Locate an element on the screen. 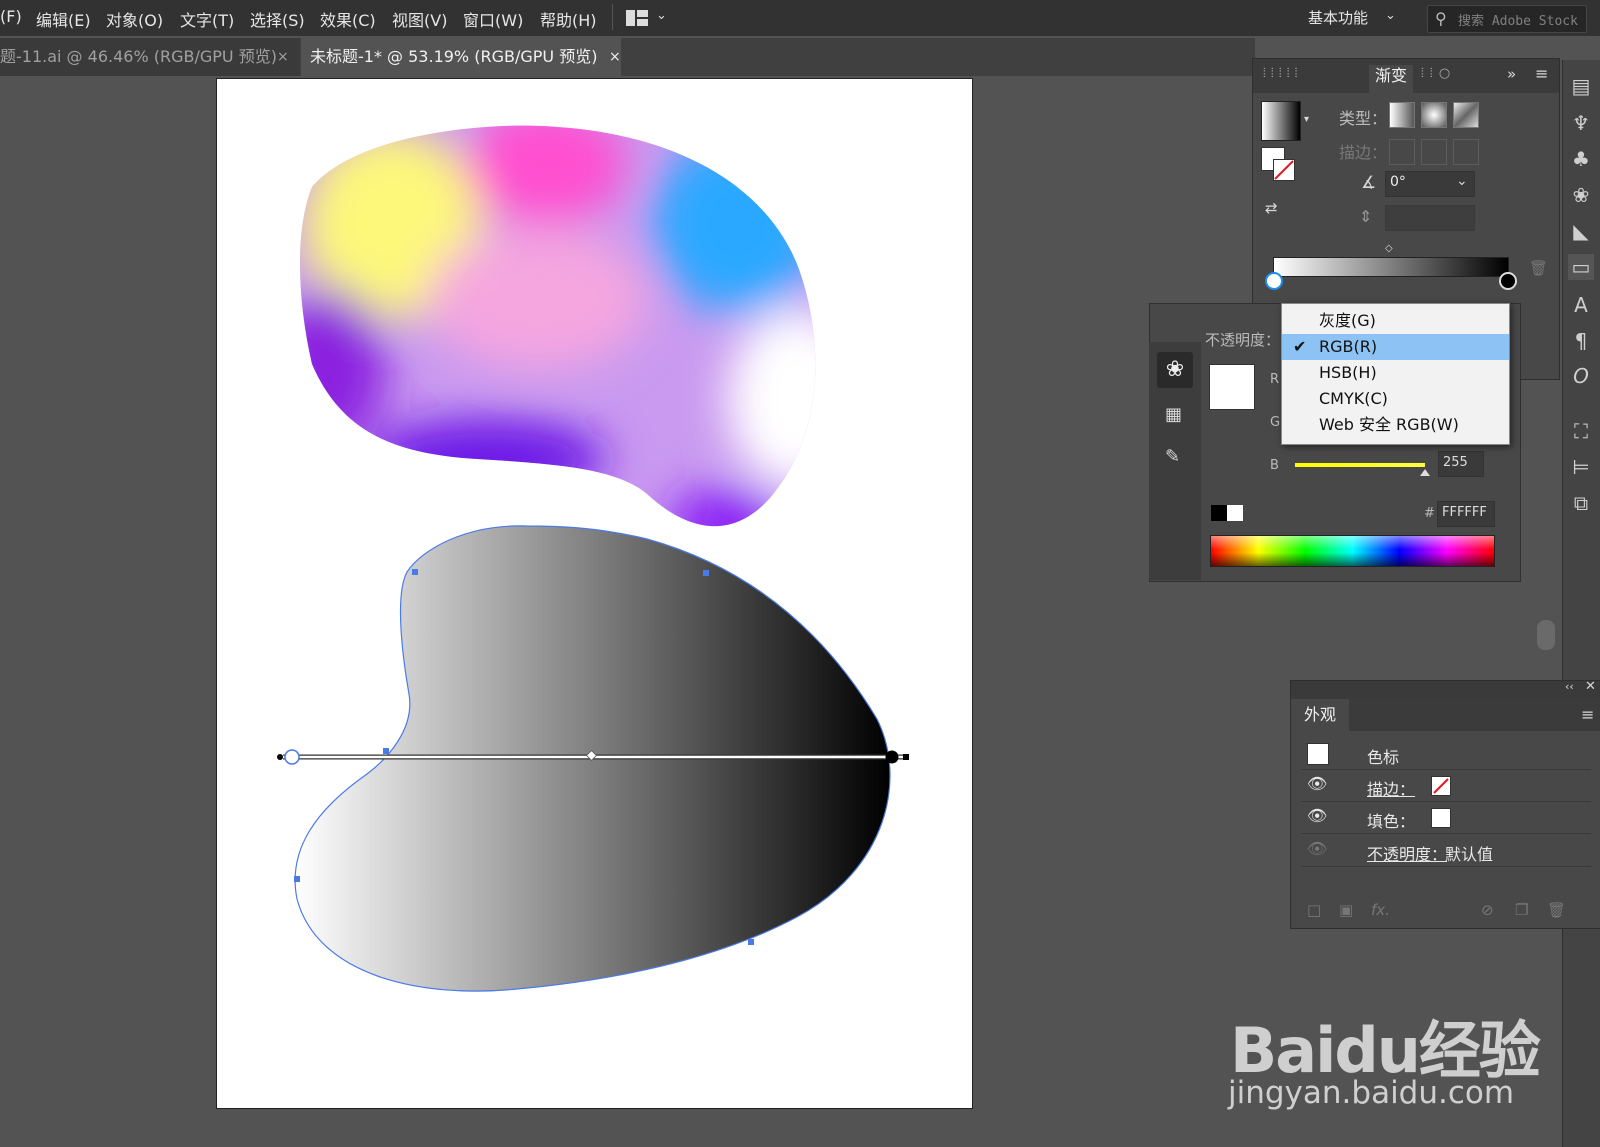  appearance-row-stroke: 👁 描边： is located at coordinates (1446, 786).